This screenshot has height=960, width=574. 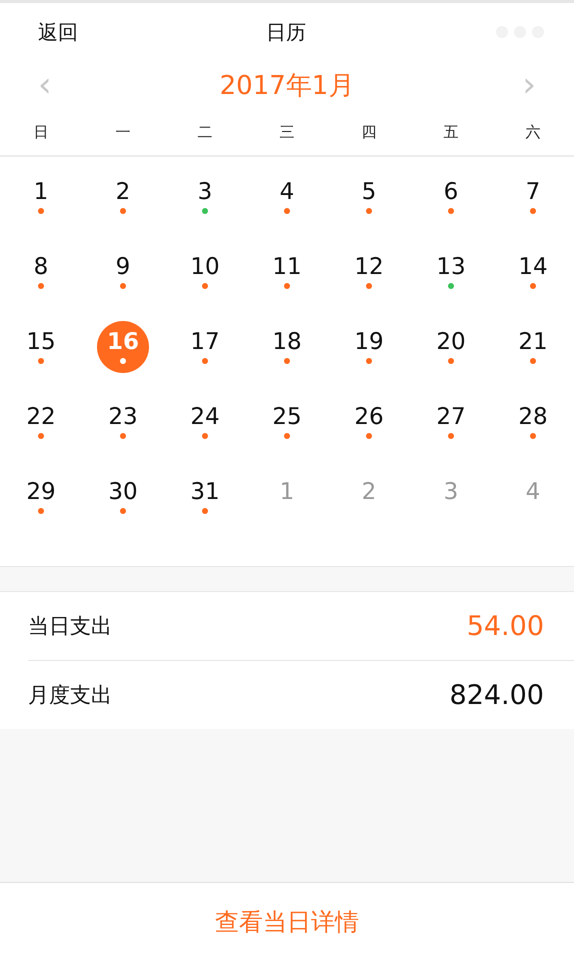 I want to click on calendar-day: 31, so click(x=205, y=497).